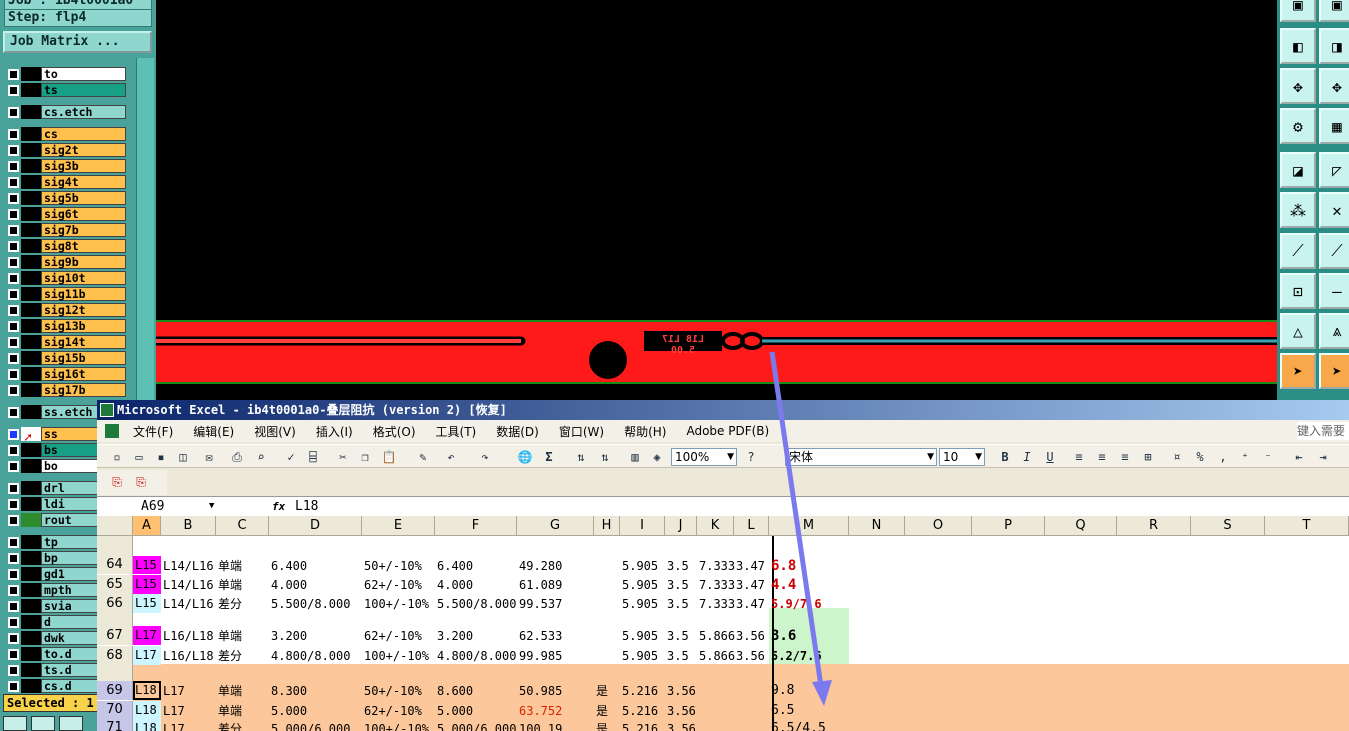  I want to click on arrow-head, so click(822, 693).